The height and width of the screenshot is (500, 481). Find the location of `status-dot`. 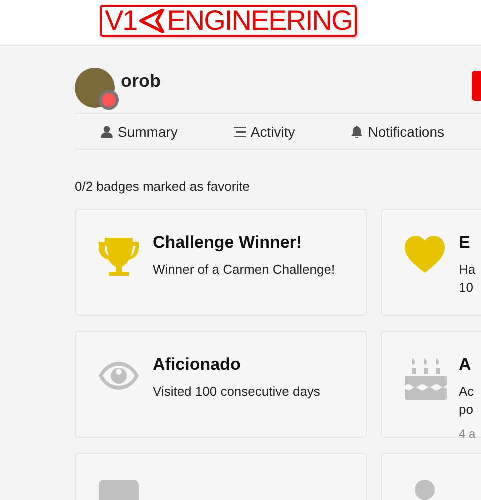

status-dot is located at coordinates (109, 100).